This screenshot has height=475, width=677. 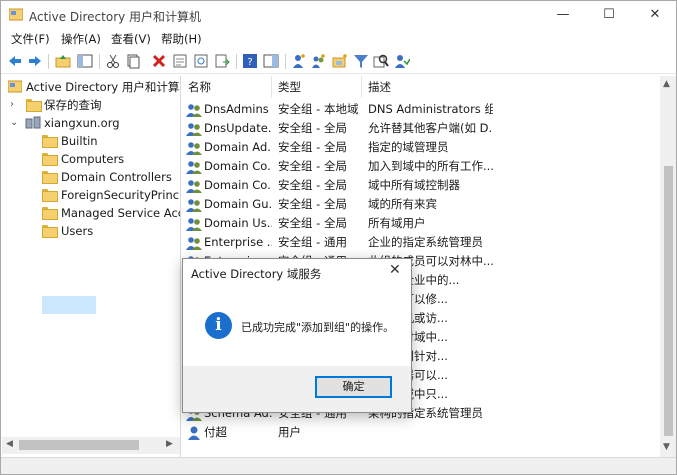 What do you see at coordinates (318, 327) in the screenshot?
I see `dialog-message: 已成功完成"添加到组"的操作。` at bounding box center [318, 327].